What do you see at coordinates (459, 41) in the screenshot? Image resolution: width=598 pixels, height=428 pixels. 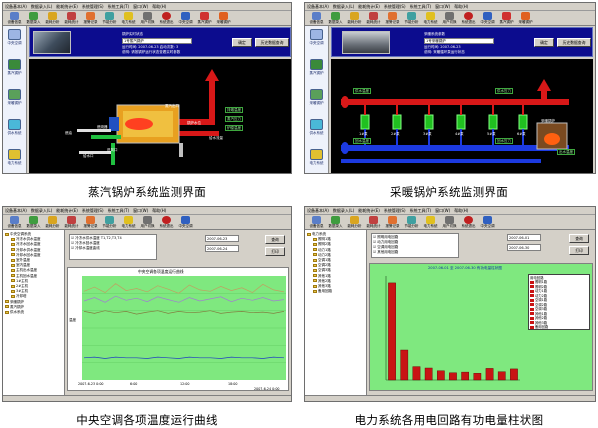 I see `boiler-select: 1号采暖锅炉` at bounding box center [459, 41].